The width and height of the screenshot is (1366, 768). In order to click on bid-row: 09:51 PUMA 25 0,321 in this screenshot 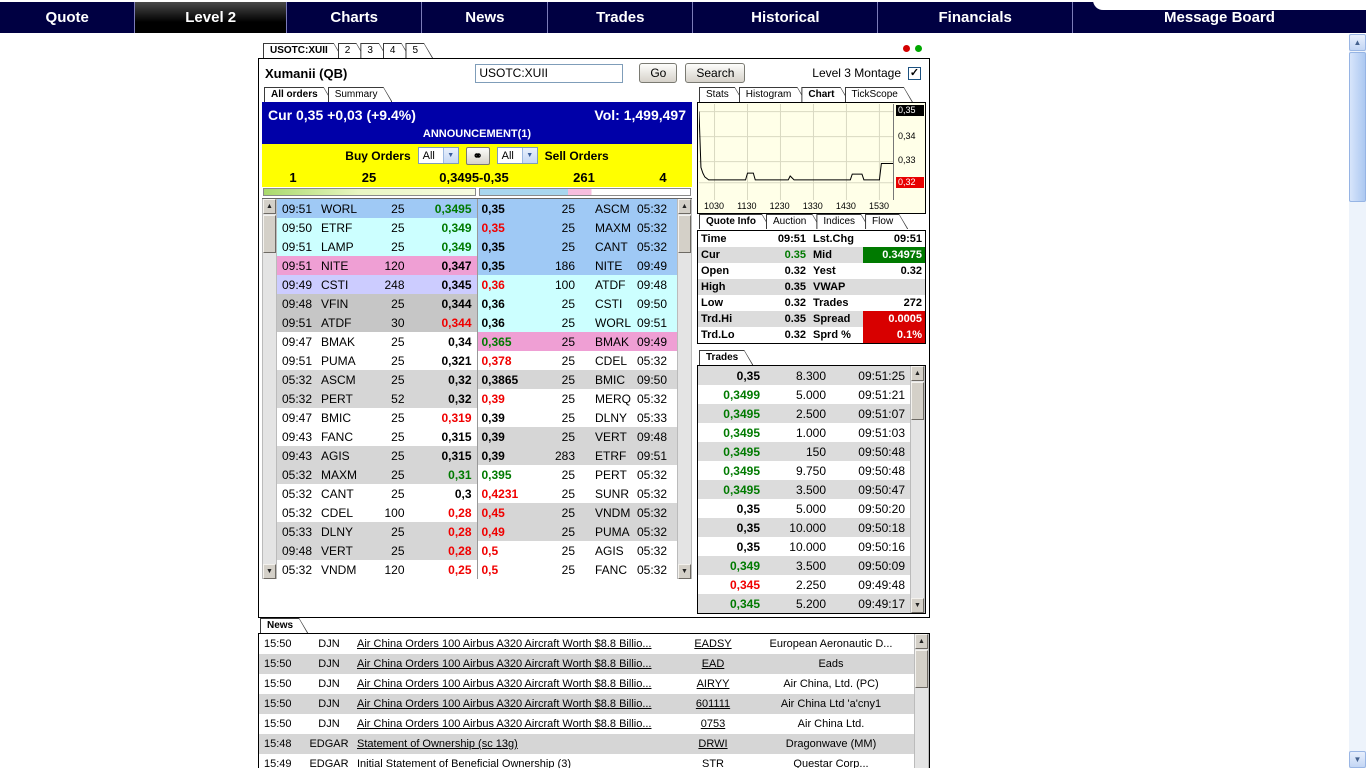, I will do `click(377, 360)`.